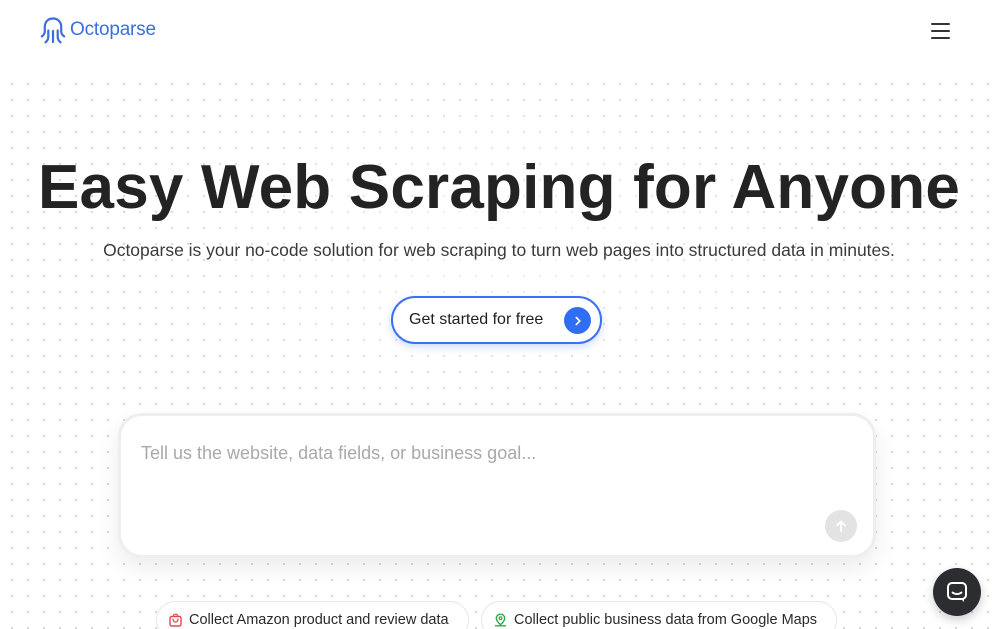 This screenshot has height=629, width=998. I want to click on chat-launcher-button, so click(957, 592).